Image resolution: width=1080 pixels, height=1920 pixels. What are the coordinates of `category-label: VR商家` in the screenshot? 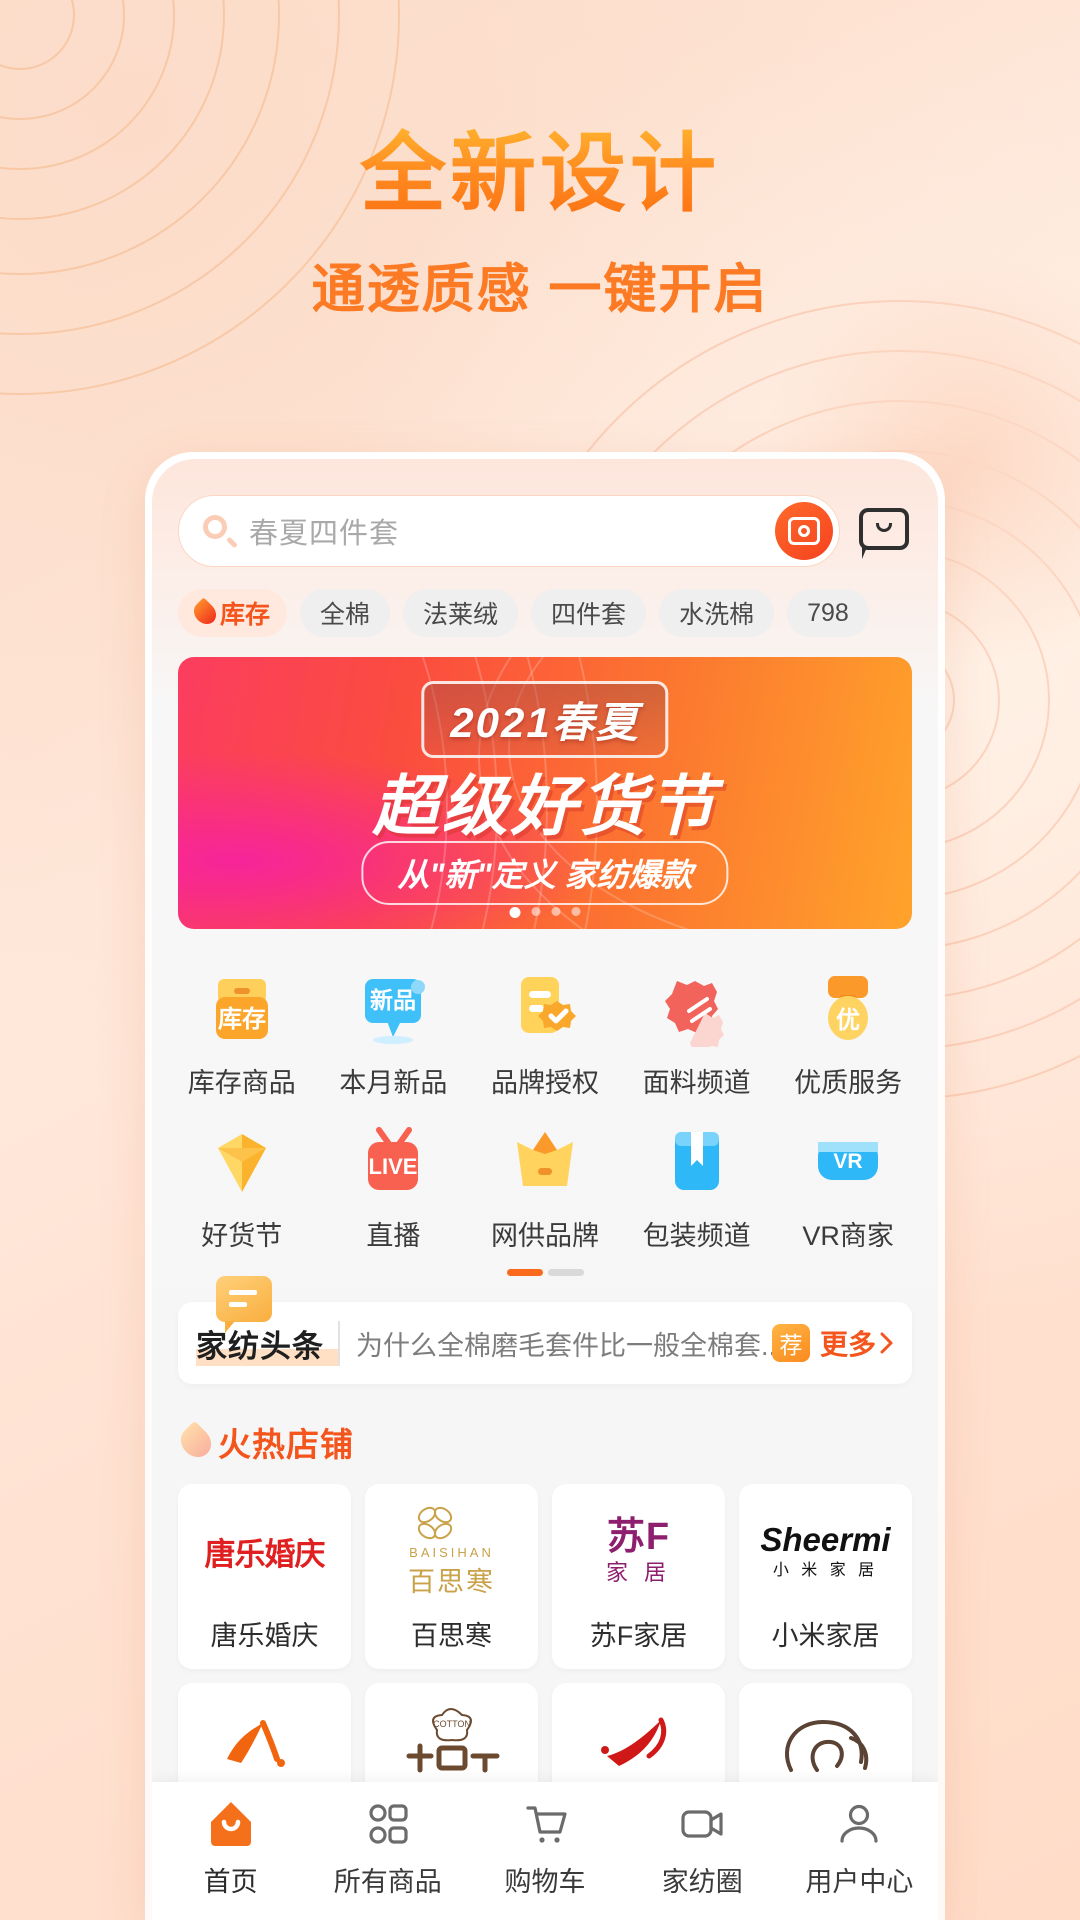 It's located at (848, 1236).